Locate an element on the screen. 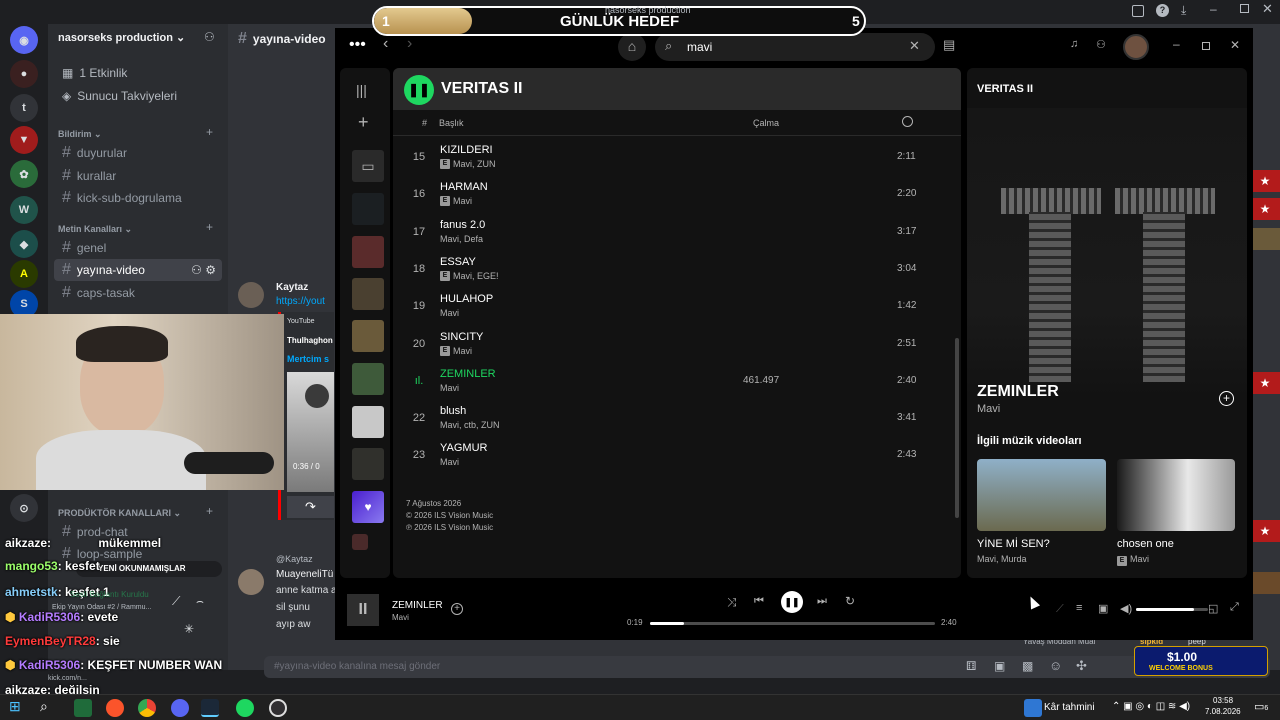 The image size is (1280, 720). emoji-icon: ☺ is located at coordinates (1055, 665).